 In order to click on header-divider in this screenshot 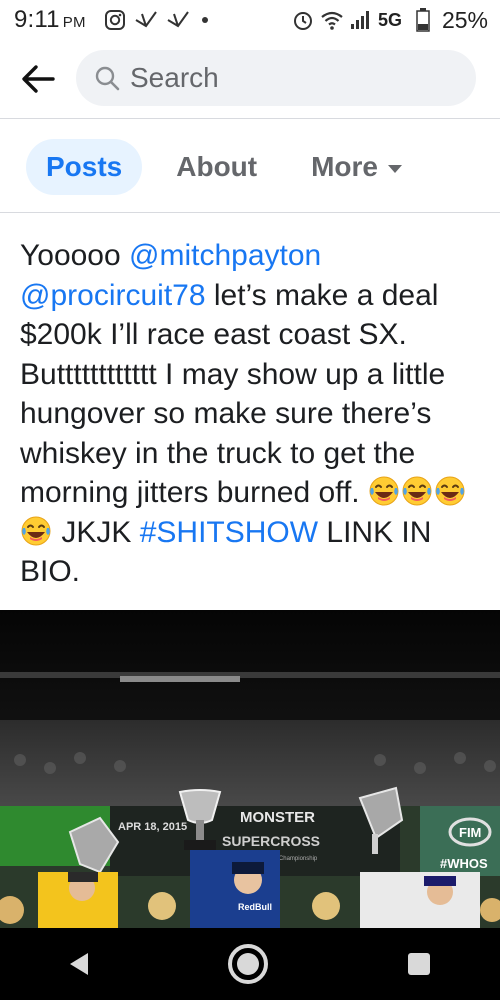, I will do `click(250, 118)`.